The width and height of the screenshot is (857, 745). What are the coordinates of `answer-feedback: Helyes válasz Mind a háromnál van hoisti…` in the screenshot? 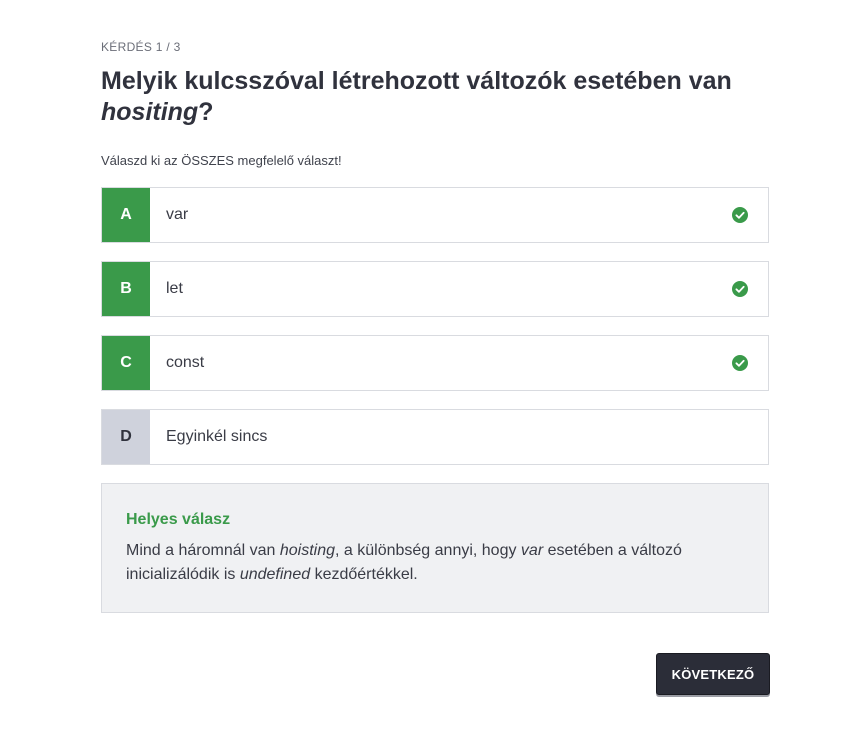 It's located at (435, 548).